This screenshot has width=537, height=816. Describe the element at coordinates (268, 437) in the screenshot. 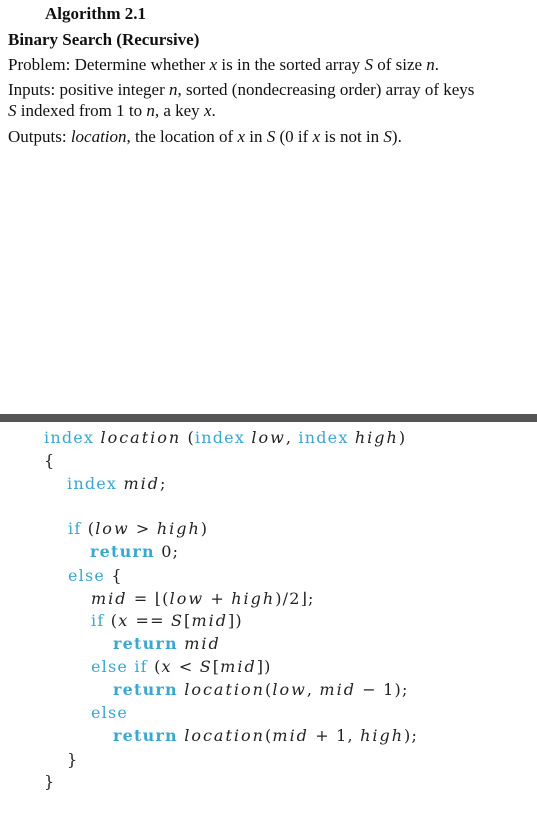

I see `param-name: low` at that location.